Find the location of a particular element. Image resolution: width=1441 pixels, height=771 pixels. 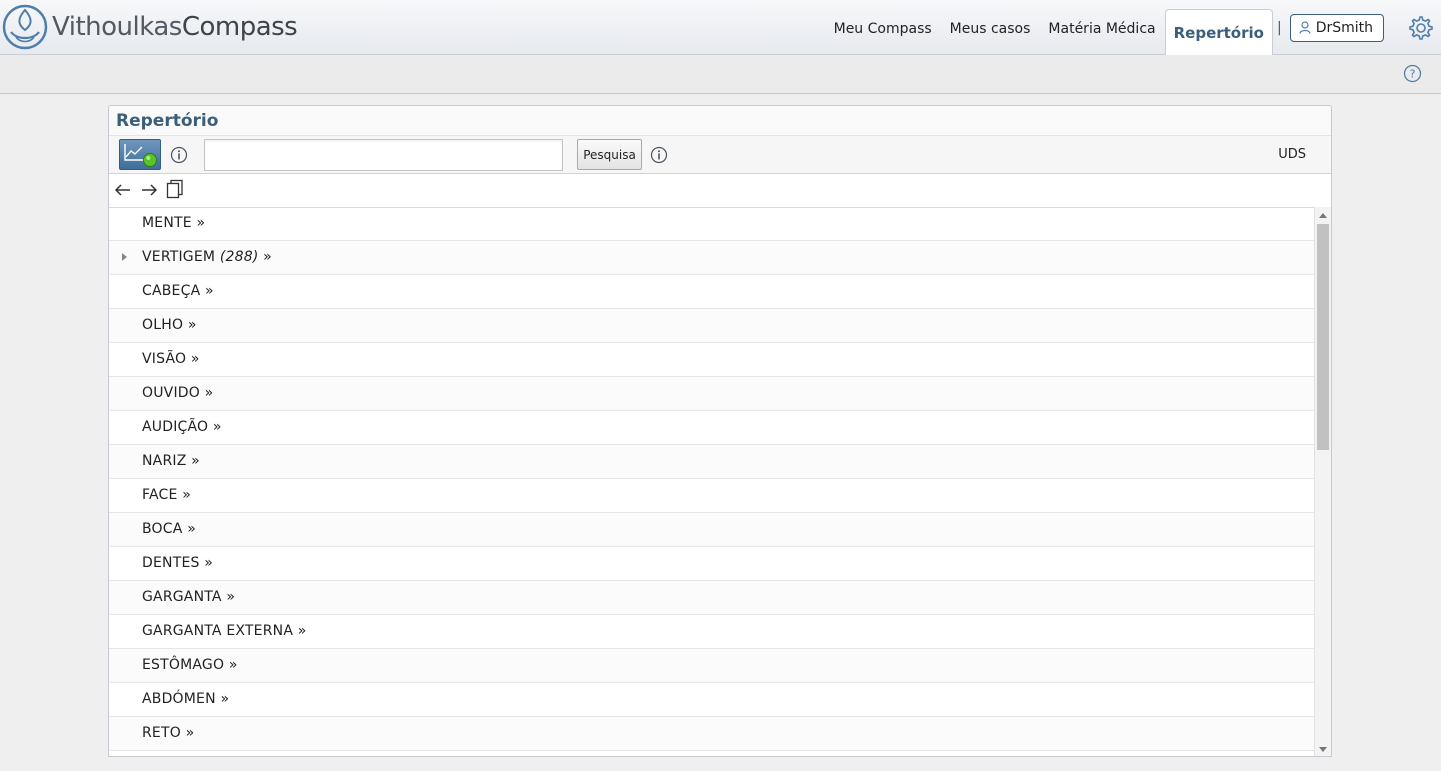

scroll-thumb is located at coordinates (1323, 337).